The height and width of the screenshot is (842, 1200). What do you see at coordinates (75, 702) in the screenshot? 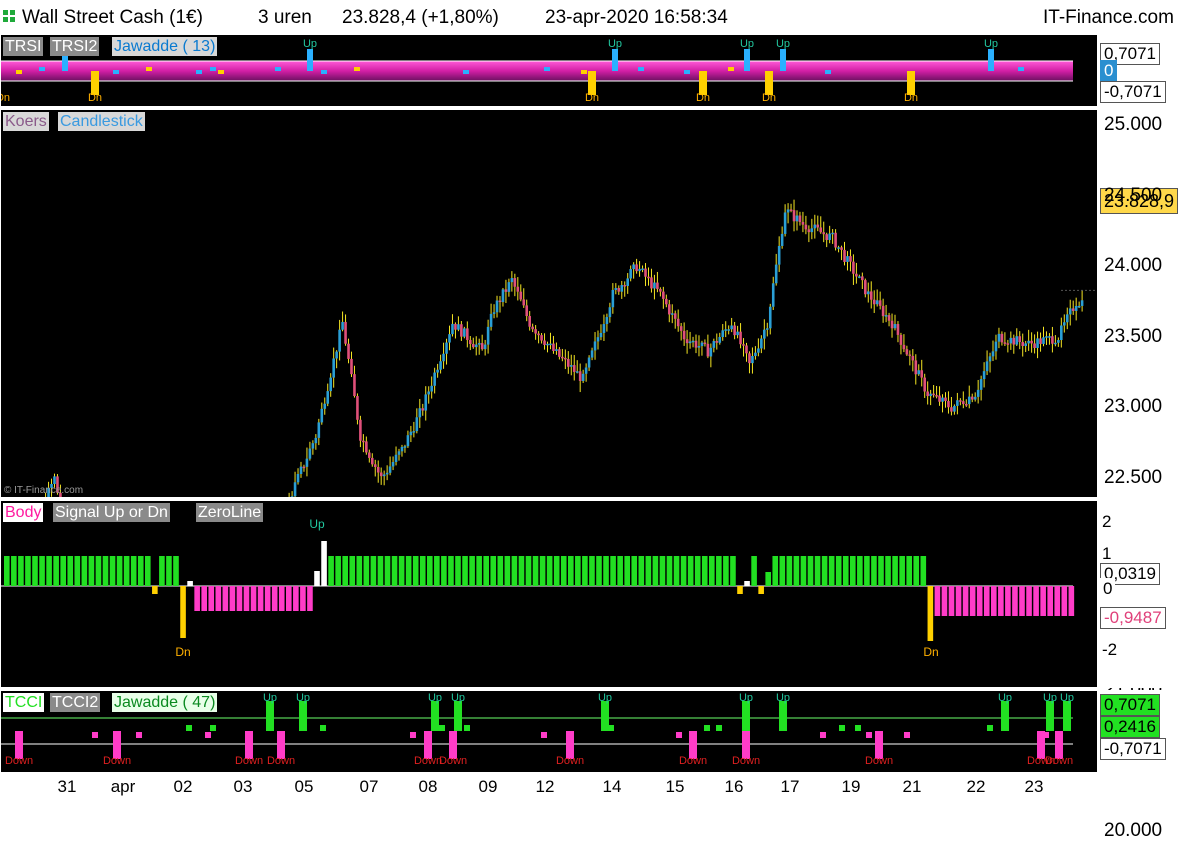
I see `tcci2-label: TCCI2` at bounding box center [75, 702].